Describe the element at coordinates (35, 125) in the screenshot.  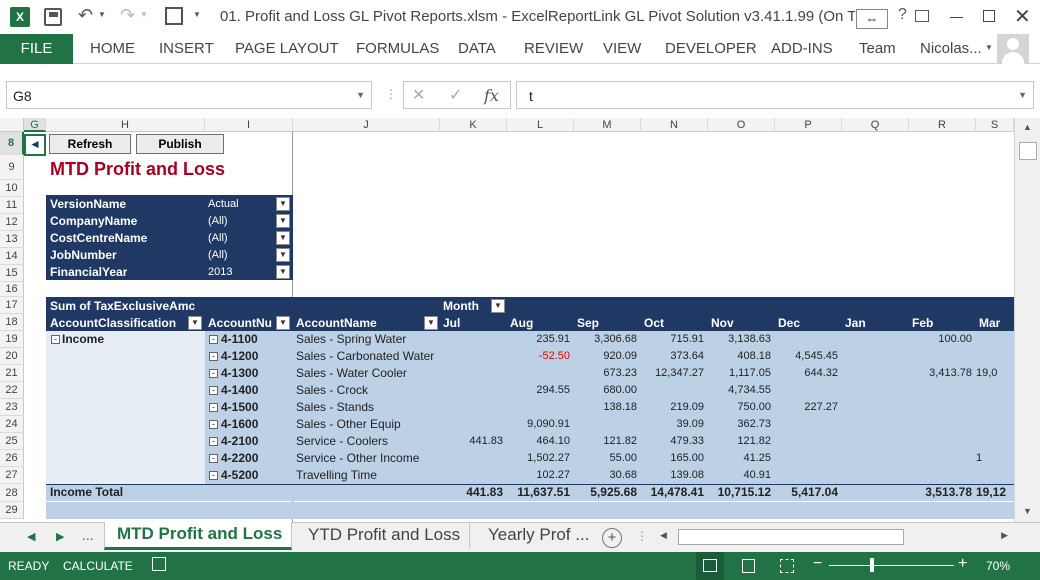
I see `column-header: G` at that location.